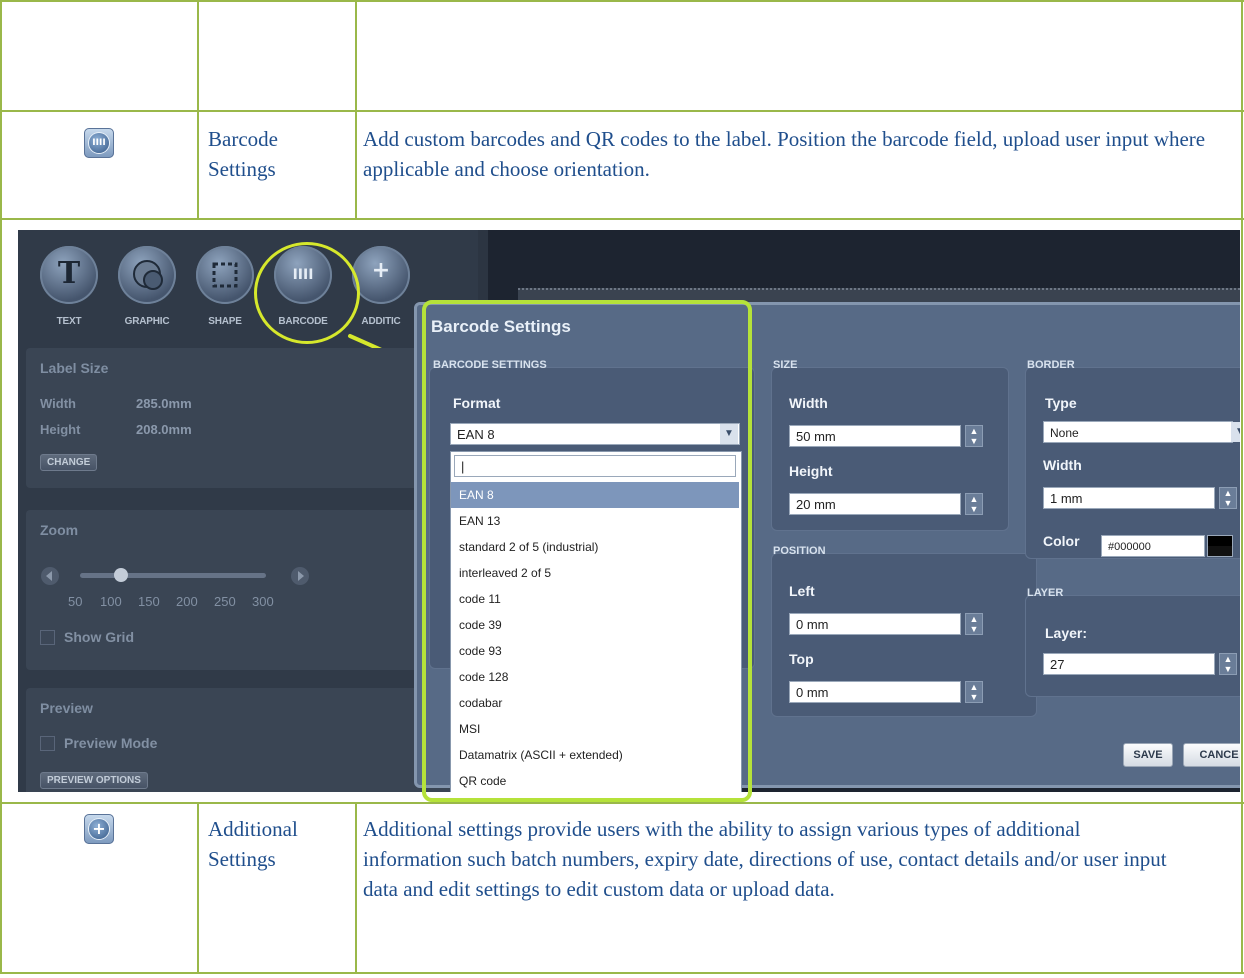 The width and height of the screenshot is (1244, 978). What do you see at coordinates (595, 434) in the screenshot?
I see `format-select: EAN 8` at bounding box center [595, 434].